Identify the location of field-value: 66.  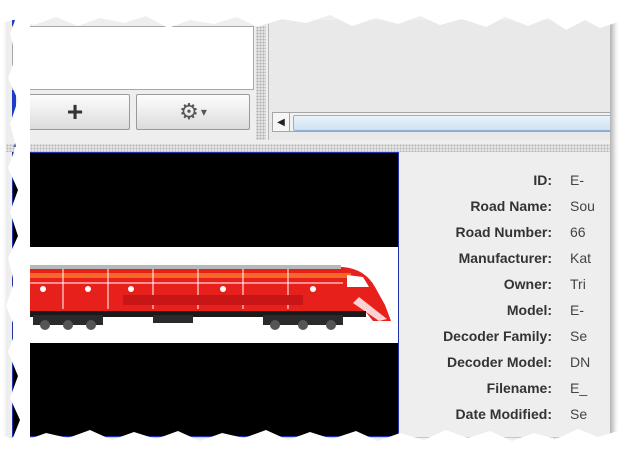
(578, 232).